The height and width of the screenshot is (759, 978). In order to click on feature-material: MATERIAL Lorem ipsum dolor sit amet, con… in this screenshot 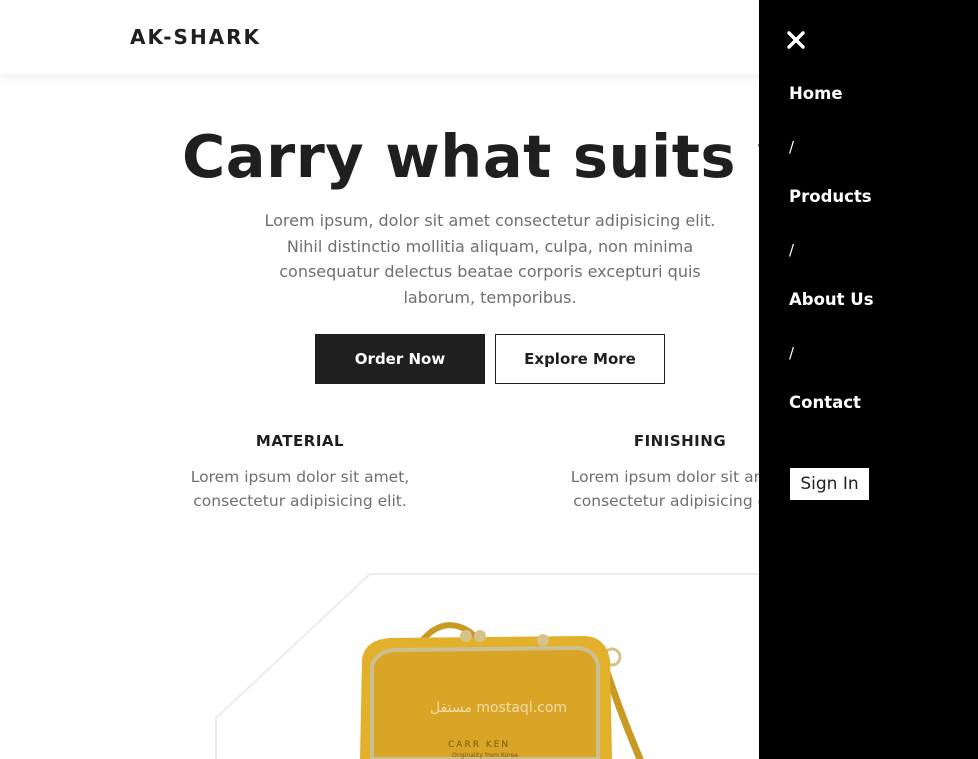, I will do `click(300, 472)`.